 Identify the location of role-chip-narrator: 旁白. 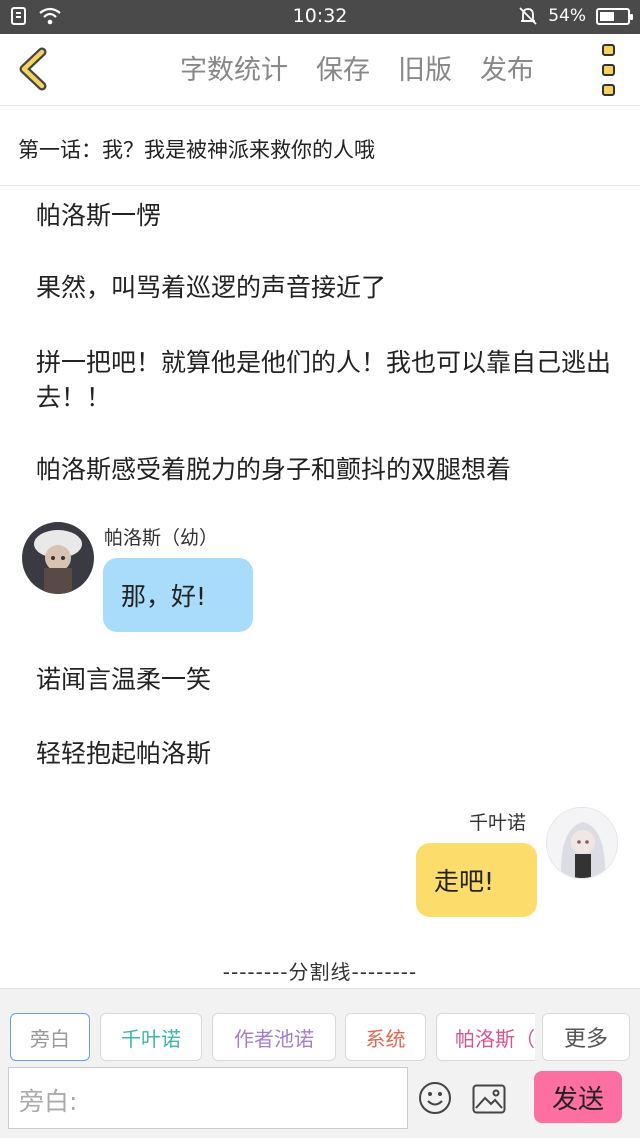
(50, 1037).